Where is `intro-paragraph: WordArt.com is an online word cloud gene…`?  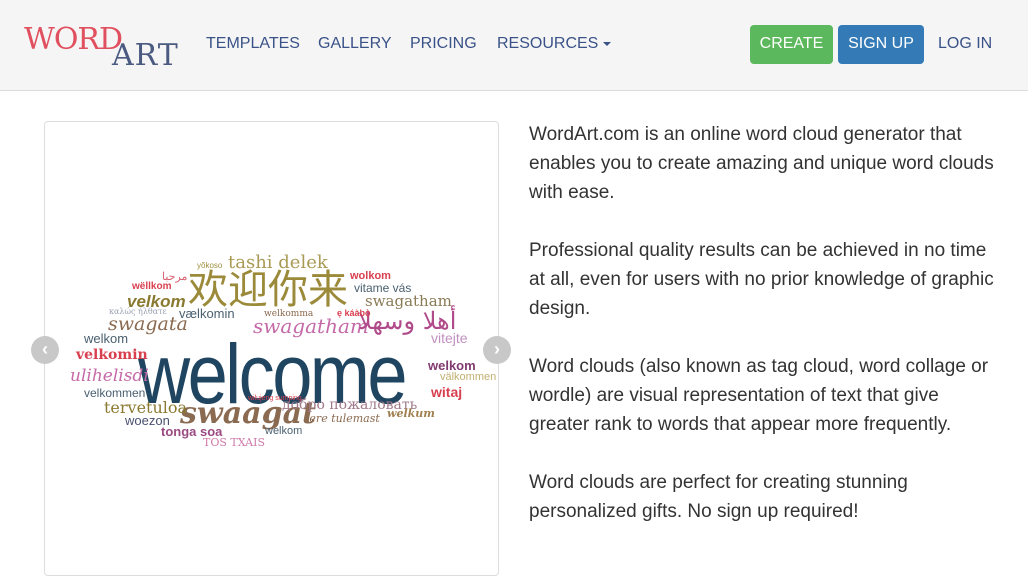 intro-paragraph: WordArt.com is an online word cloud gene… is located at coordinates (761, 163).